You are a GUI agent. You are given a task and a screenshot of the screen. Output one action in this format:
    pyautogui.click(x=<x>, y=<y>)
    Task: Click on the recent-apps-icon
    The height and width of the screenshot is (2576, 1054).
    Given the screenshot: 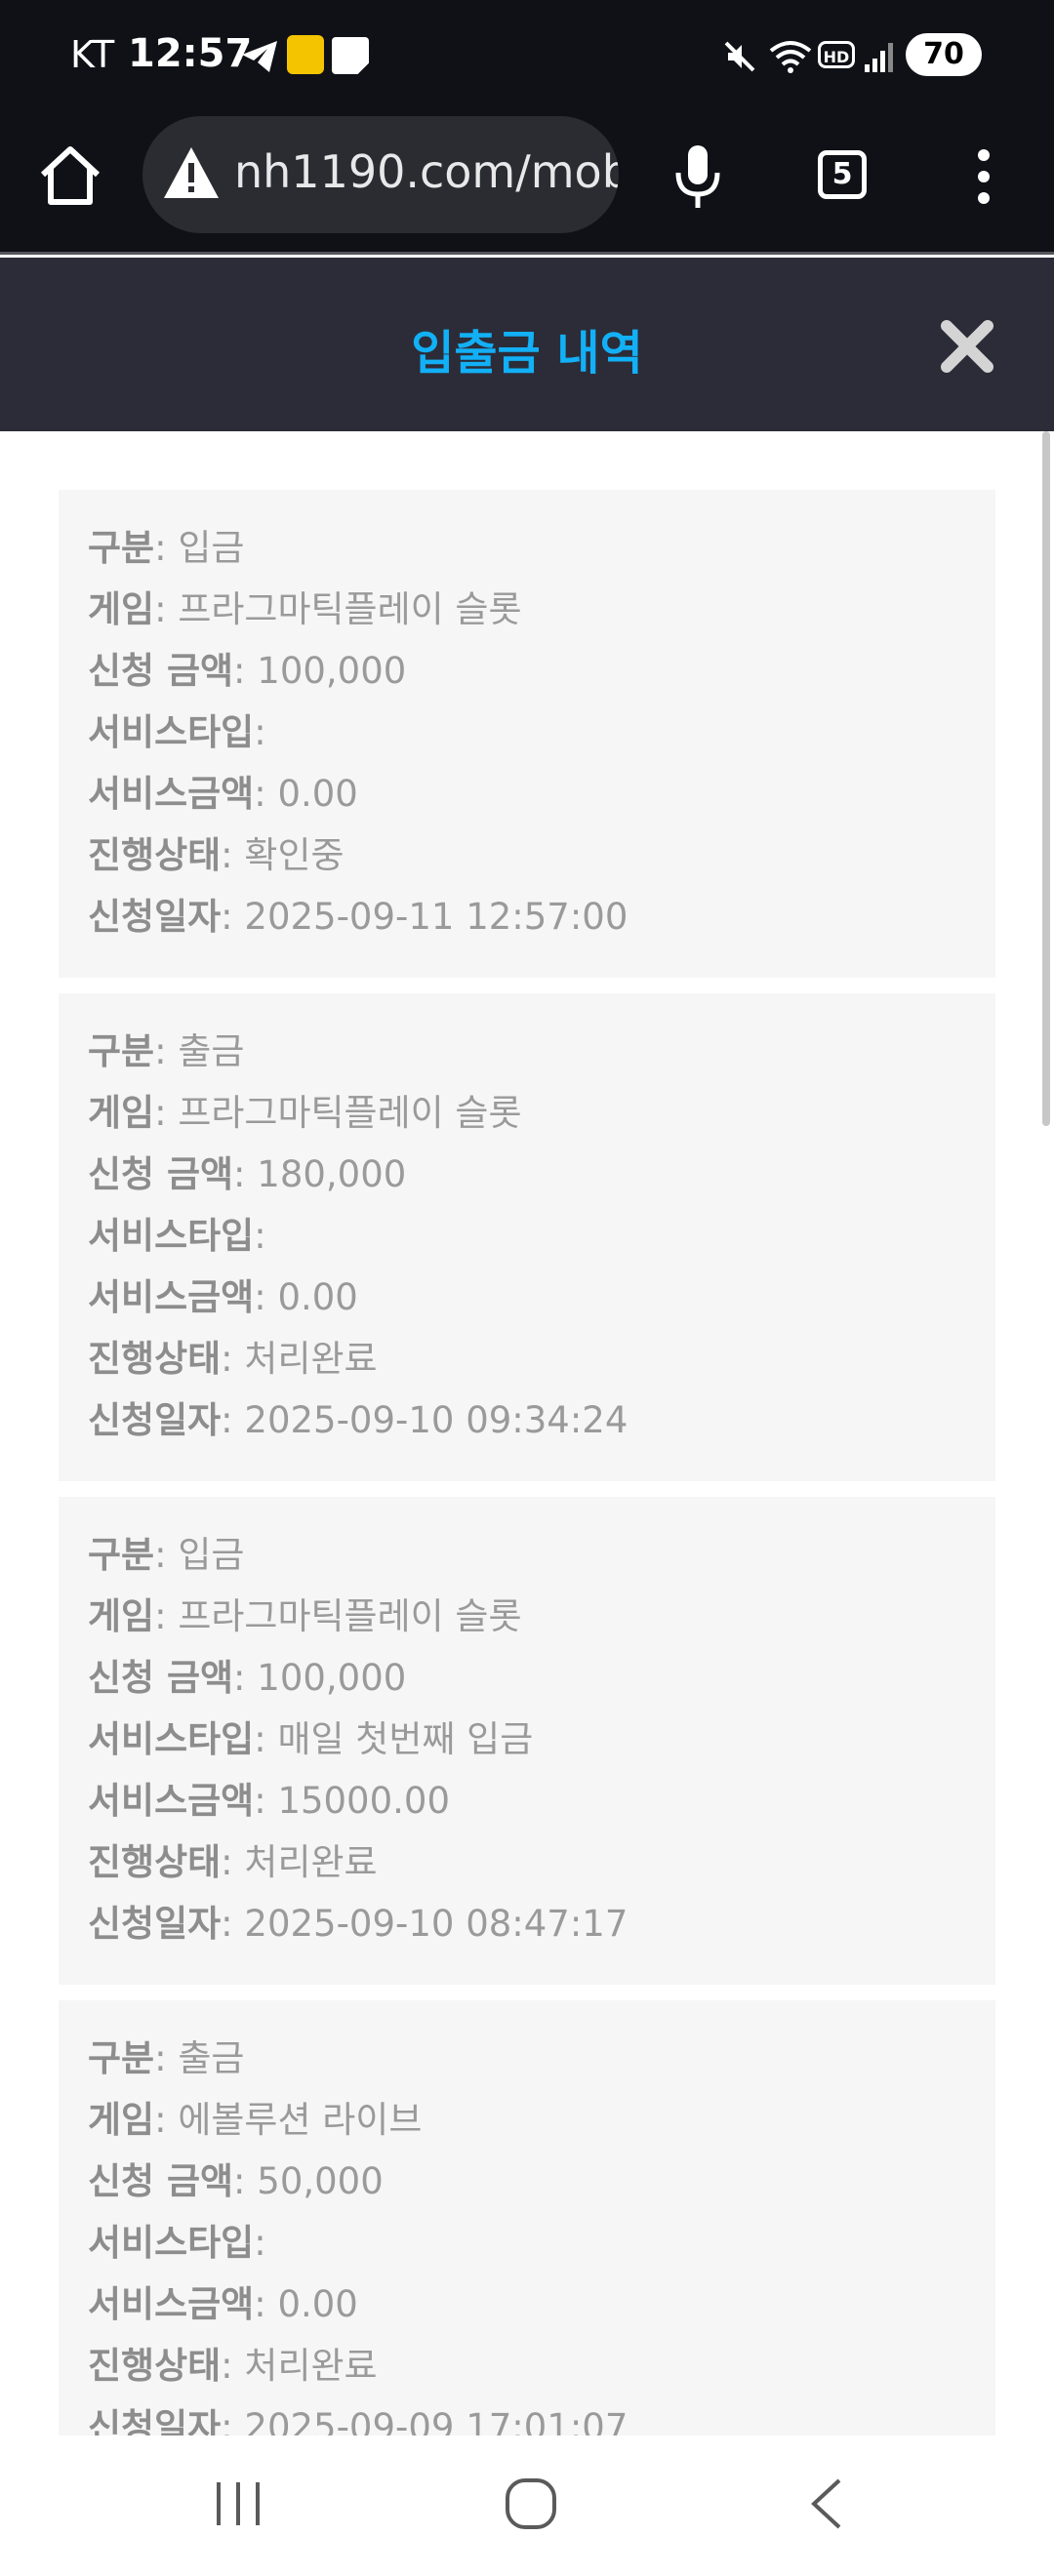 What is the action you would take?
    pyautogui.click(x=238, y=2504)
    